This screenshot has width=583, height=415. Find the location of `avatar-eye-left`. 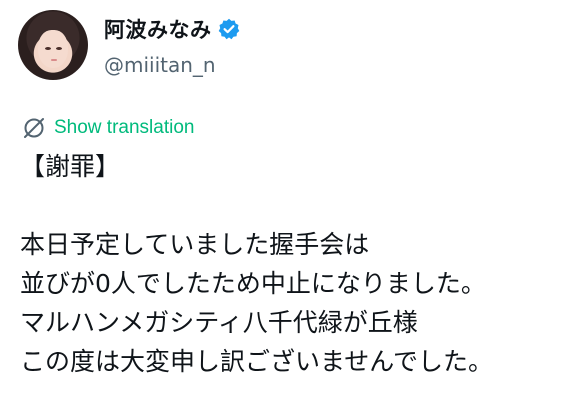

avatar-eye-left is located at coordinates (48, 48).